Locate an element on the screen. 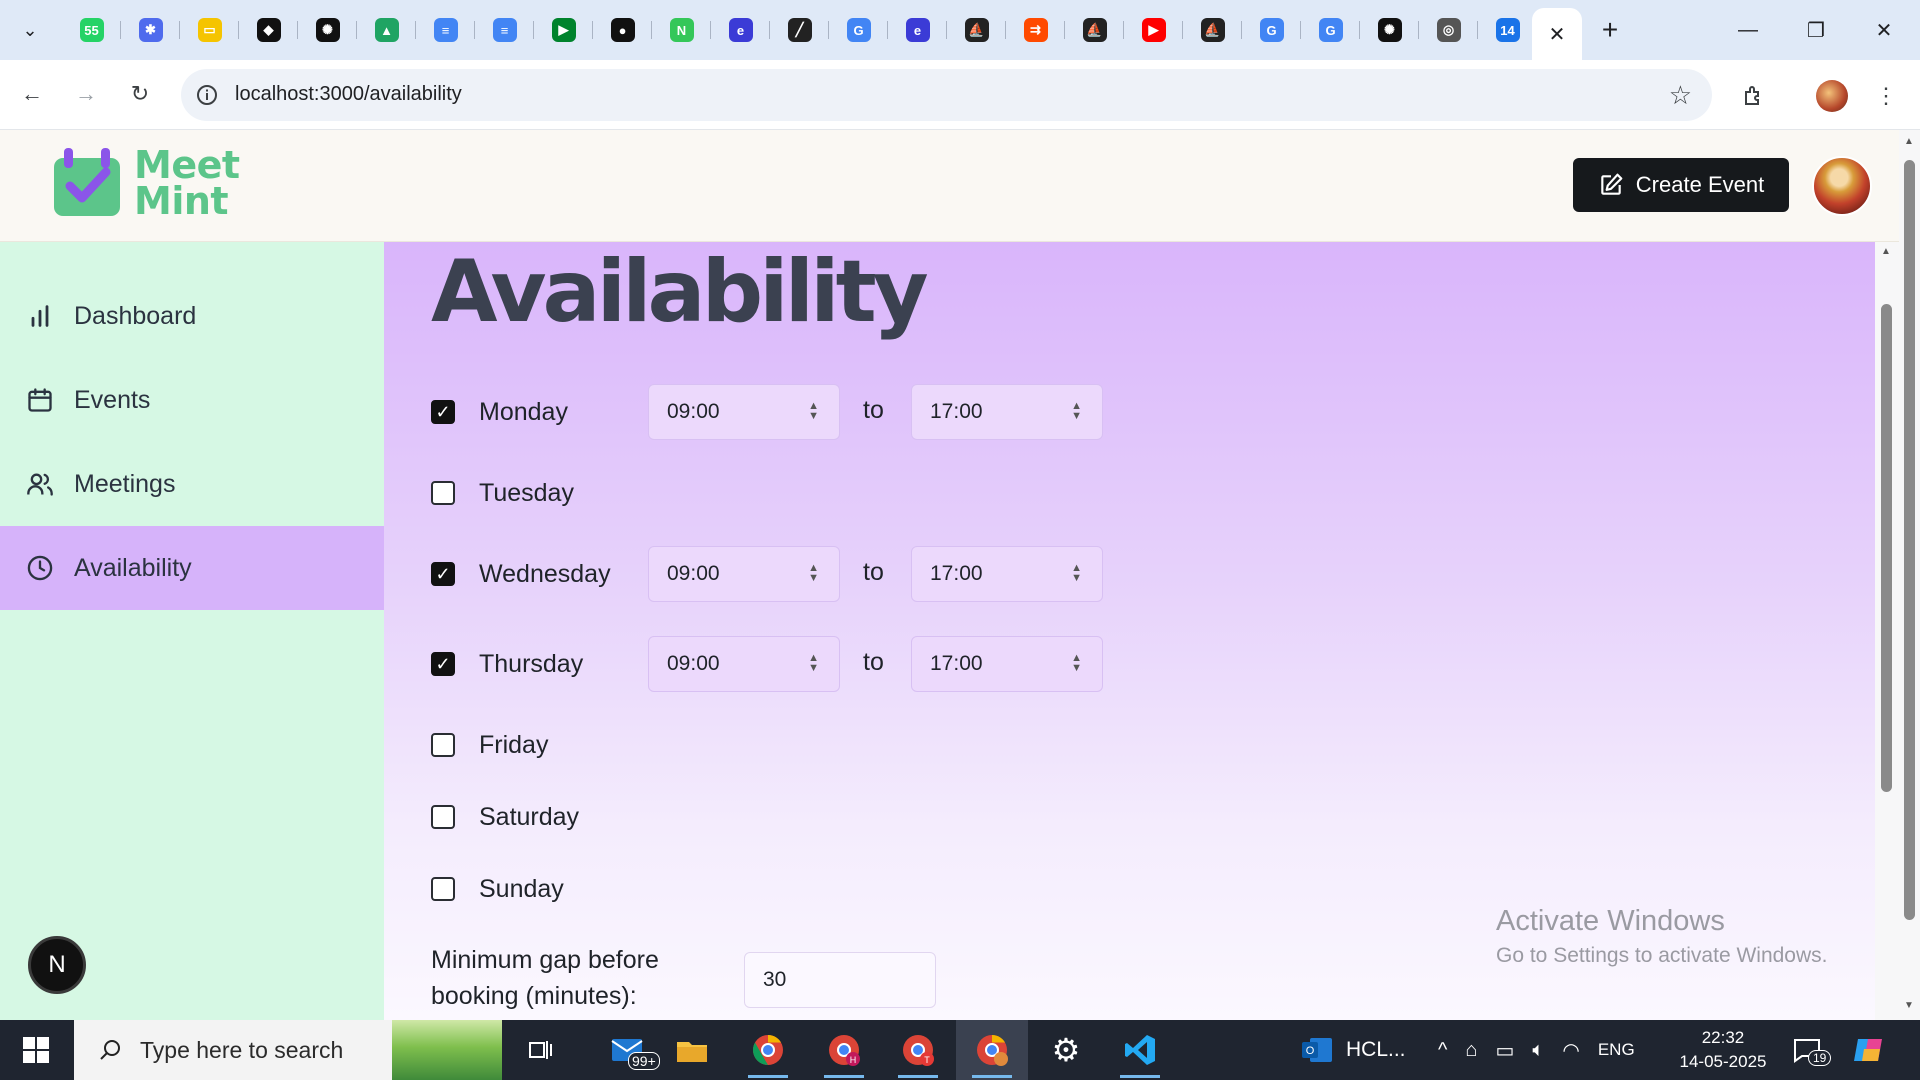 The image size is (1920, 1080). copilot-icon: ✱ is located at coordinates (150, 30).